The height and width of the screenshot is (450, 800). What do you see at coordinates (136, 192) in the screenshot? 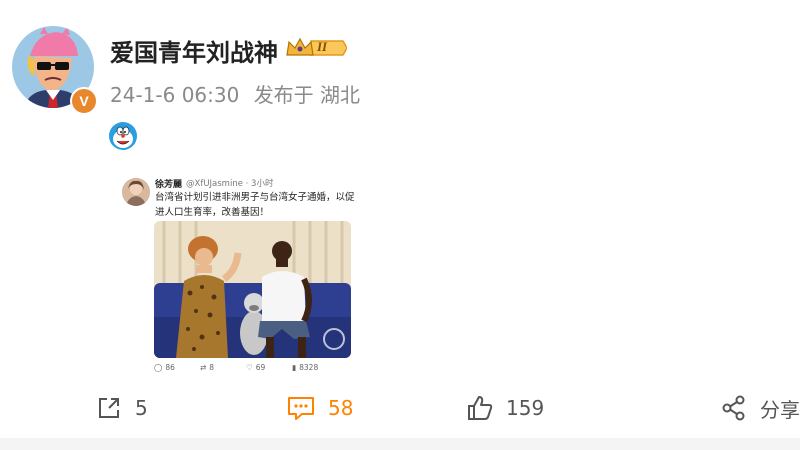
I see `tweet-avatar` at bounding box center [136, 192].